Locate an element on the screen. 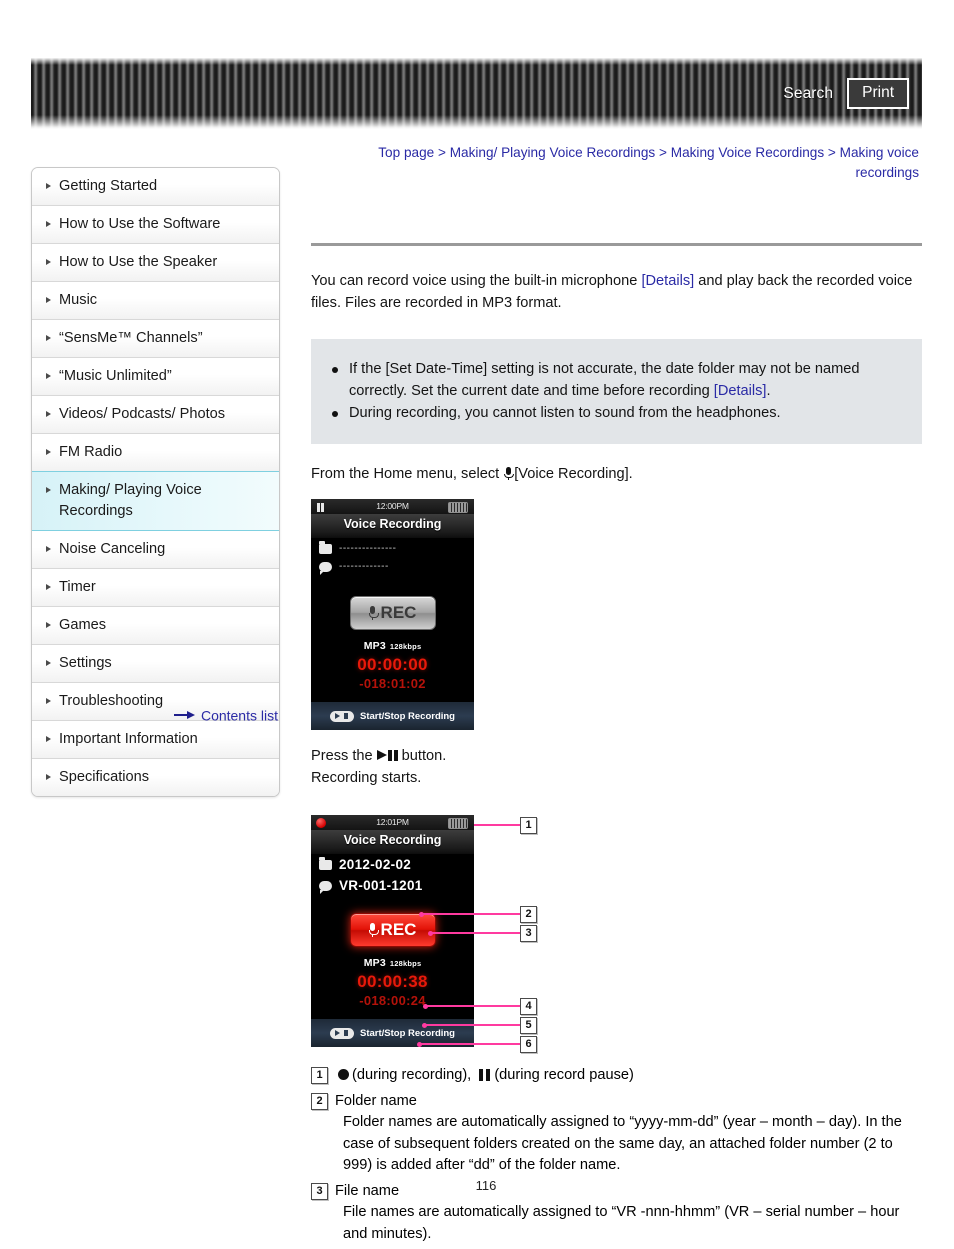 Image resolution: width=954 pixels, height=1249 pixels. content-divider is located at coordinates (616, 244).